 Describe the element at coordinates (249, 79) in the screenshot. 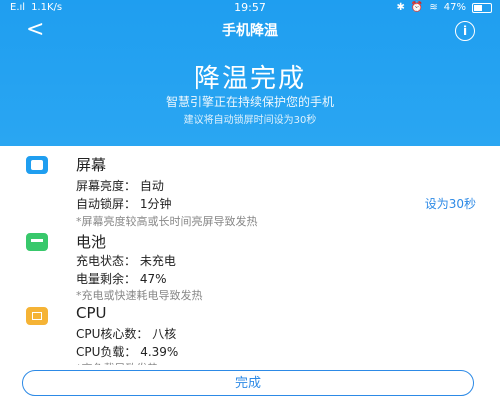

I see `hero-title: 降温完成` at that location.